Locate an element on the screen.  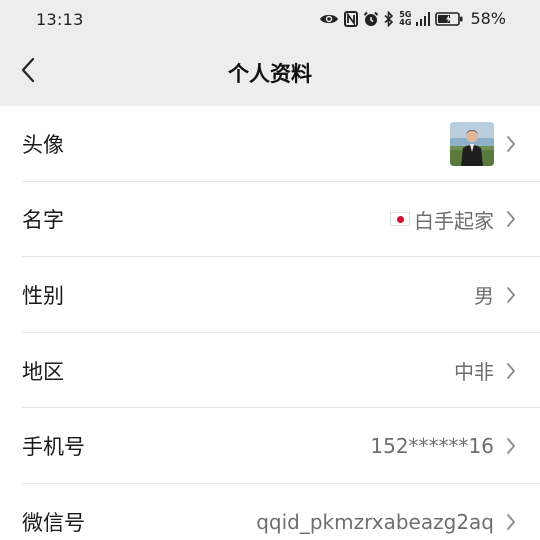
status-bar: 13:13 5G 4G 58% is located at coordinates (270, 20).